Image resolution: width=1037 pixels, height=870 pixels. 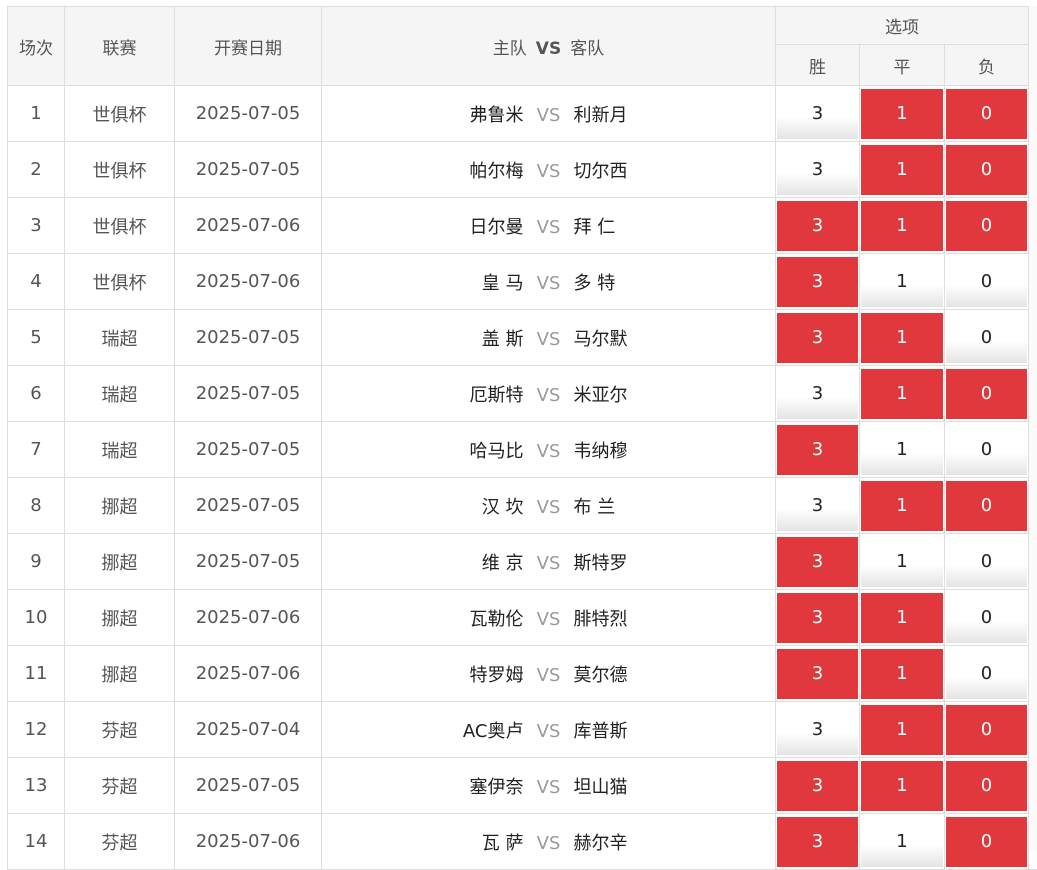 I want to click on home-team: 盖 斯, so click(x=424, y=338).